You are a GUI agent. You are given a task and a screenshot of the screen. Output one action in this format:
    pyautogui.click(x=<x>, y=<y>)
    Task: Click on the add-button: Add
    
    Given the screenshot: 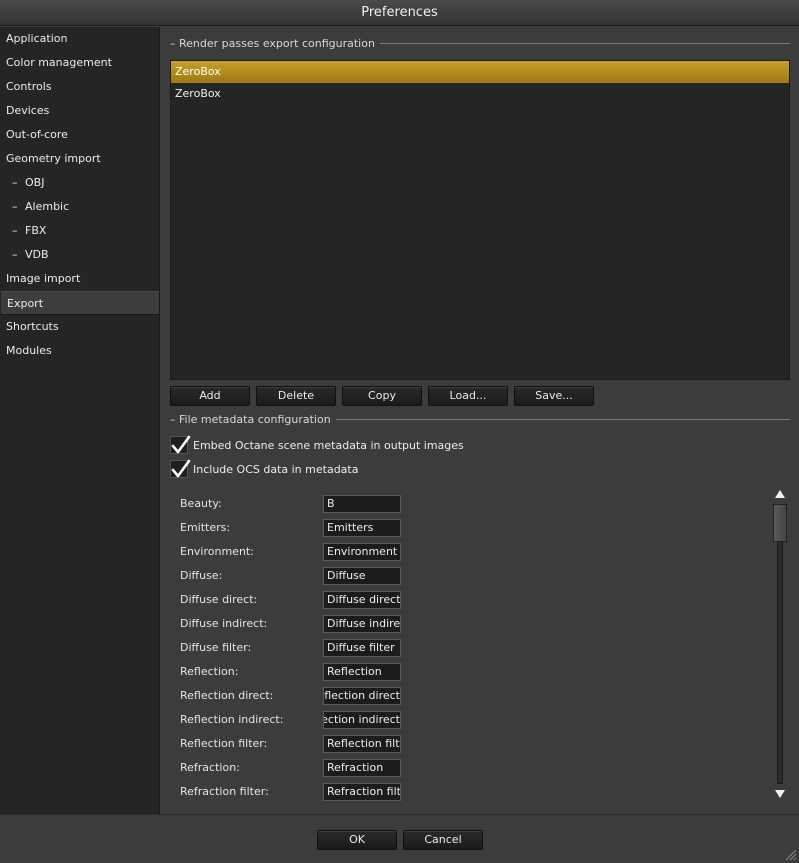 What is the action you would take?
    pyautogui.click(x=210, y=396)
    